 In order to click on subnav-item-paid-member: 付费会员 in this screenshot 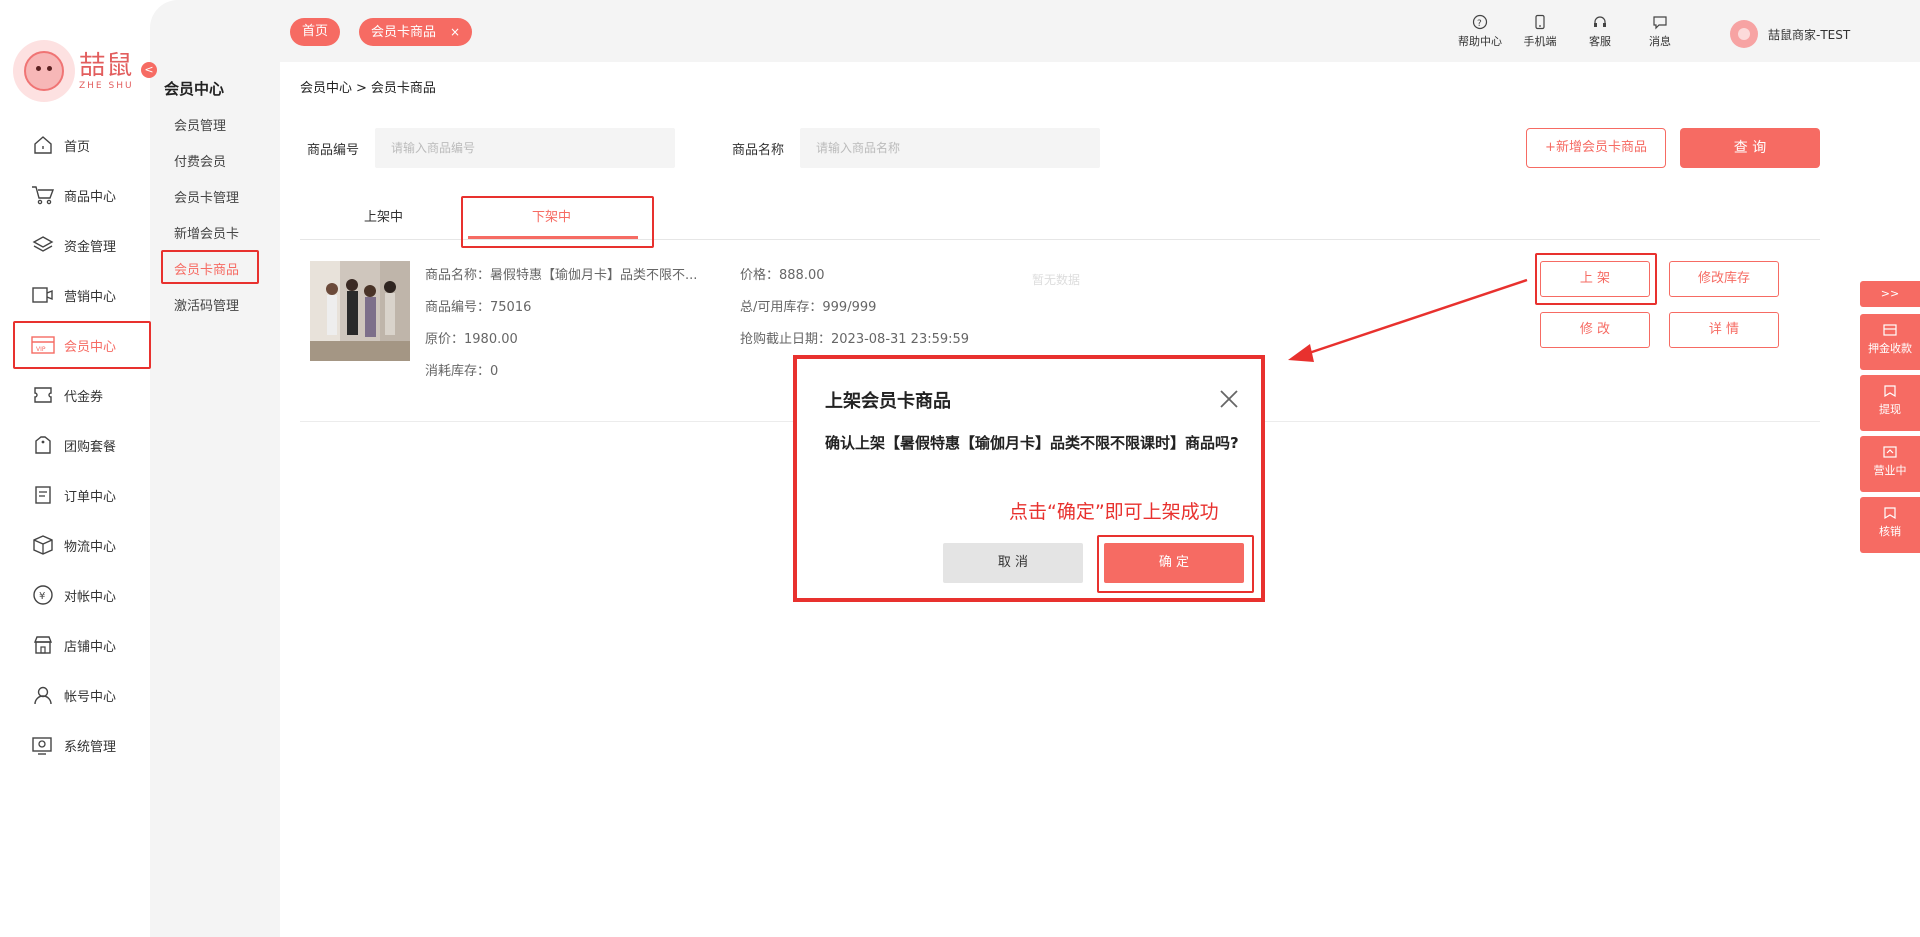, I will do `click(200, 160)`.